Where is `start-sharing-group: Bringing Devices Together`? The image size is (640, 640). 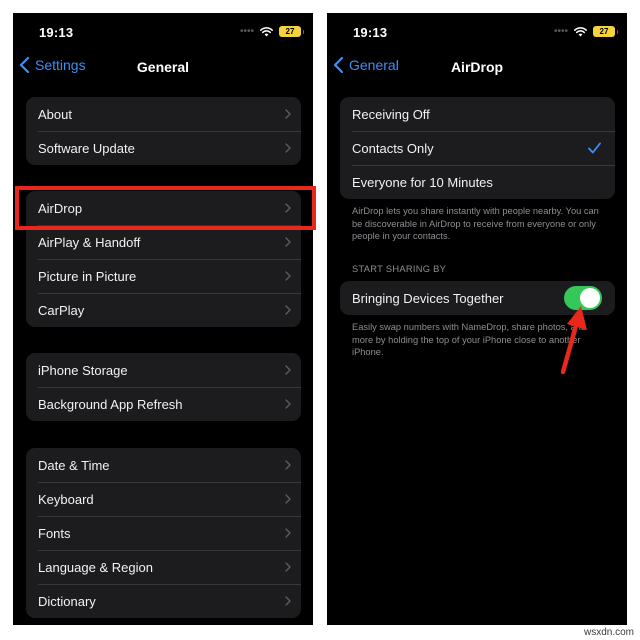 start-sharing-group: Bringing Devices Together is located at coordinates (477, 298).